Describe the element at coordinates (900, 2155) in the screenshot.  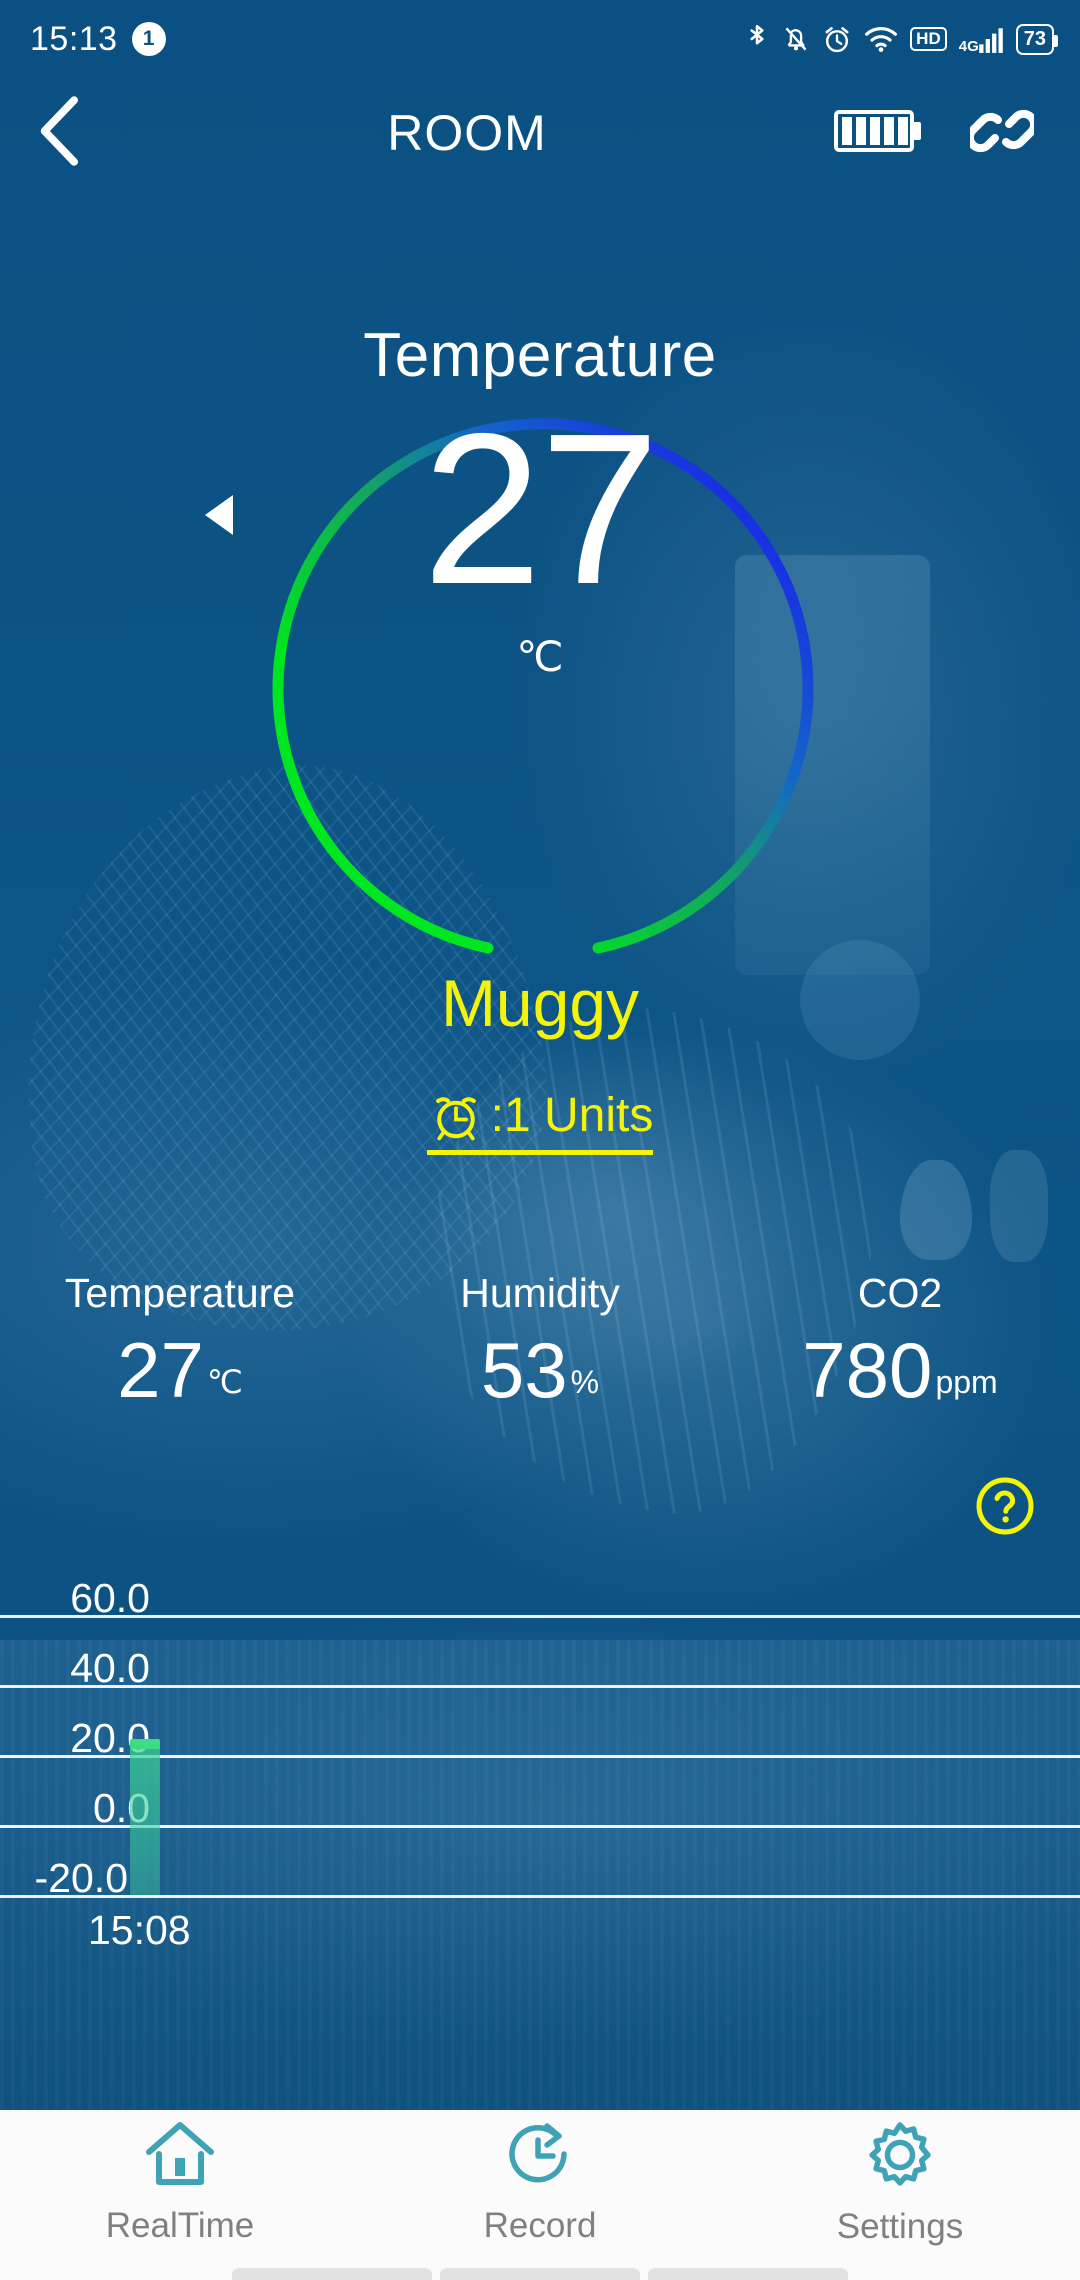
I see `gear-icon` at that location.